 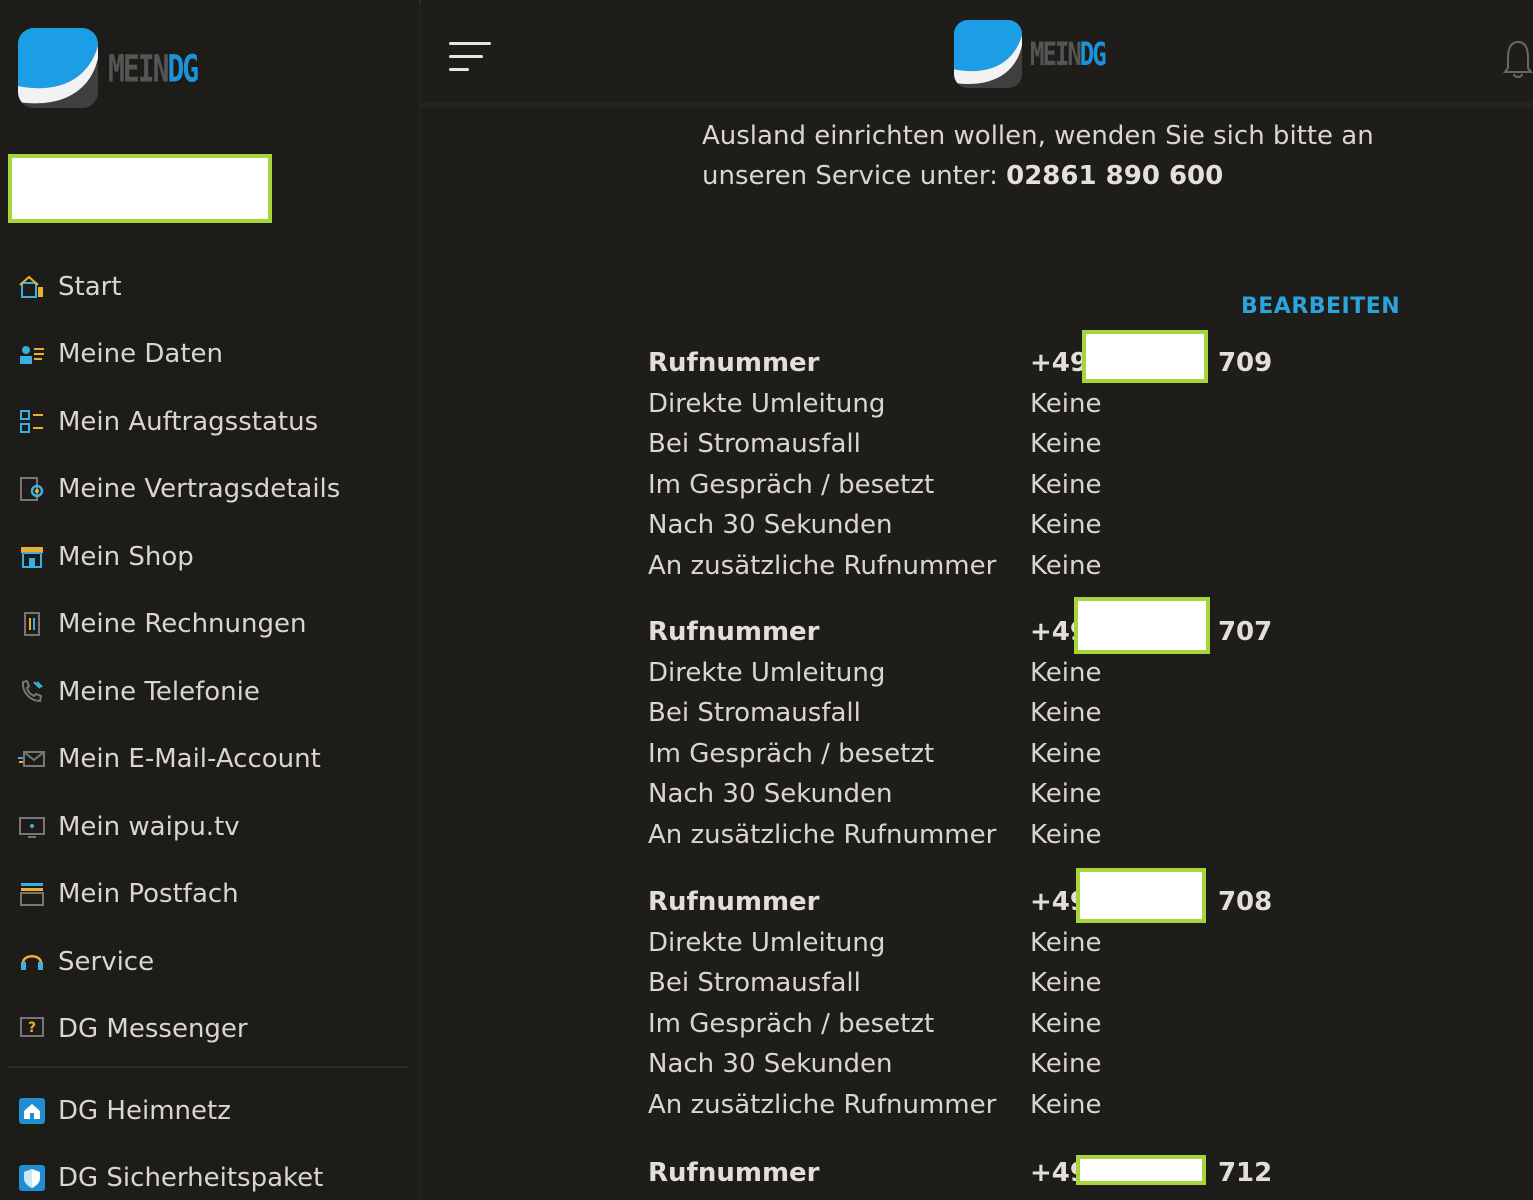 What do you see at coordinates (210, 490) in the screenshot?
I see `sidebar-item-vertragsdetails: Meine Vertragsdetails` at bounding box center [210, 490].